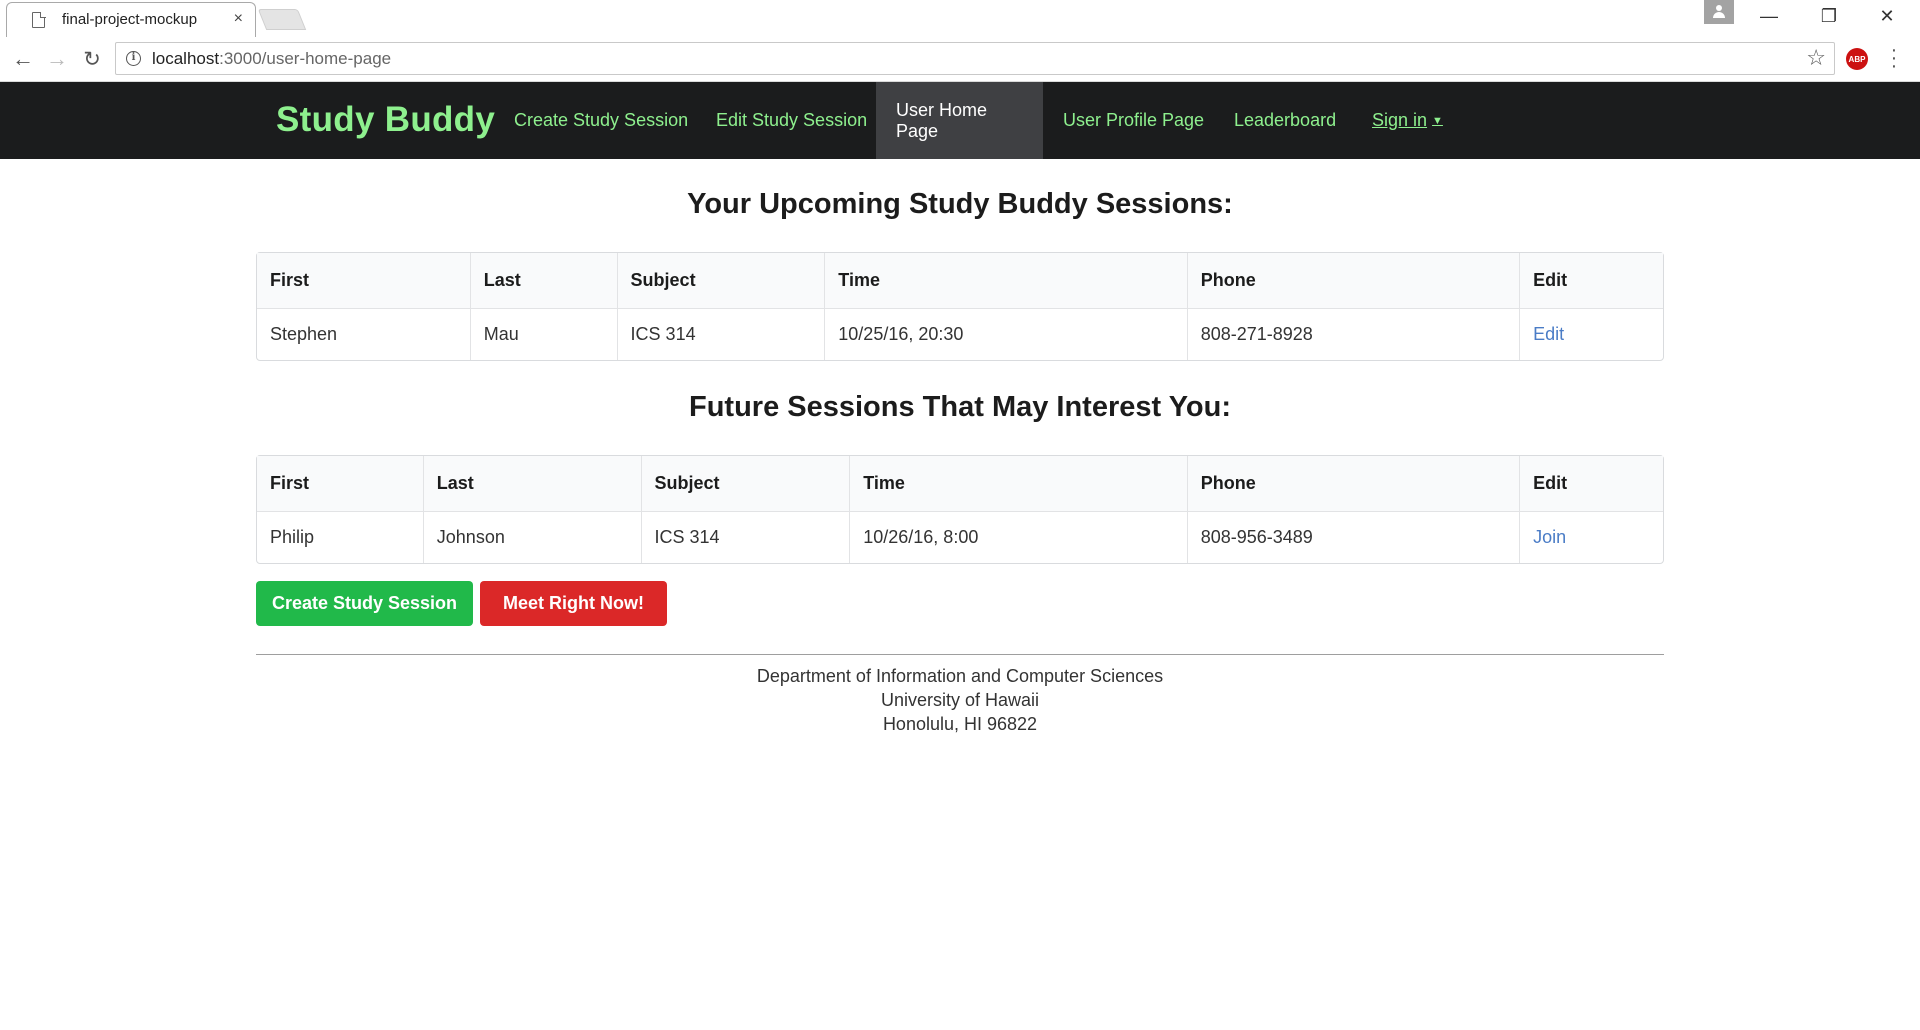 The height and width of the screenshot is (1030, 1920). I want to click on nav-create-study-session: Create Study Session, so click(601, 120).